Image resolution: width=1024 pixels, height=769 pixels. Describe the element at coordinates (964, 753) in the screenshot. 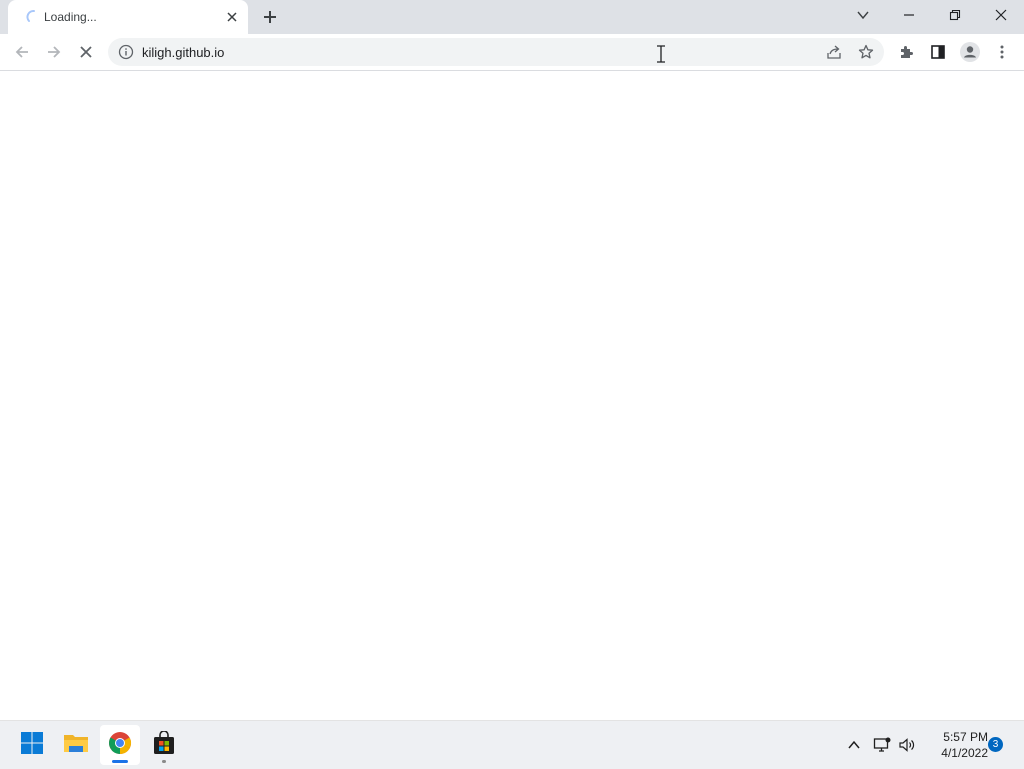

I see `clock-date: 4/1/2022` at that location.